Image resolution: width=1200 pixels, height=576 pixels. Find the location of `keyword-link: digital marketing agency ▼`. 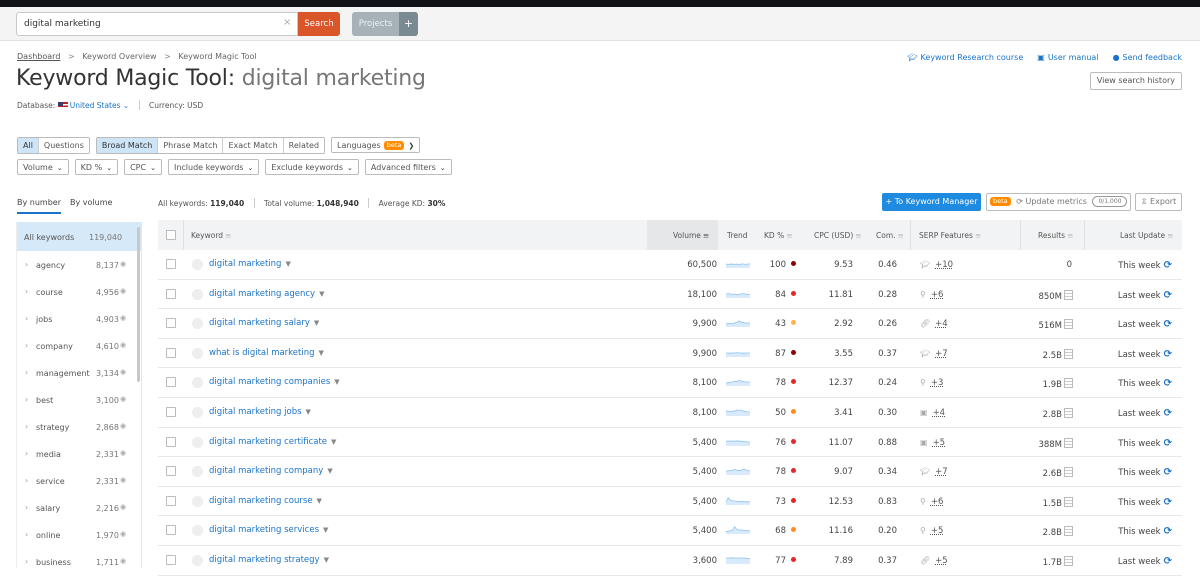

keyword-link: digital marketing agency ▼ is located at coordinates (266, 294).